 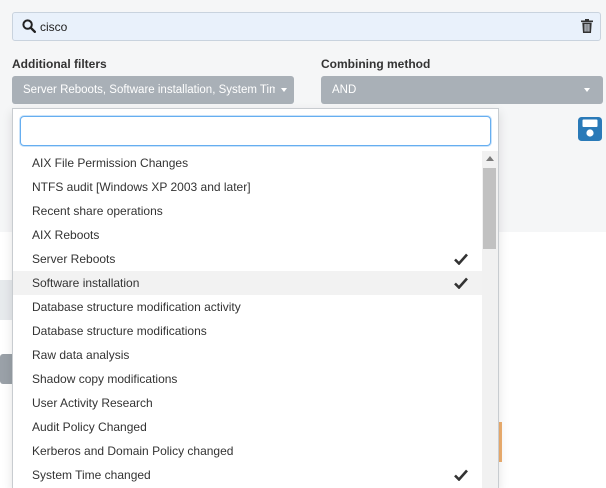 What do you see at coordinates (490, 158) in the screenshot?
I see `scroll-up-arrow-icon` at bounding box center [490, 158].